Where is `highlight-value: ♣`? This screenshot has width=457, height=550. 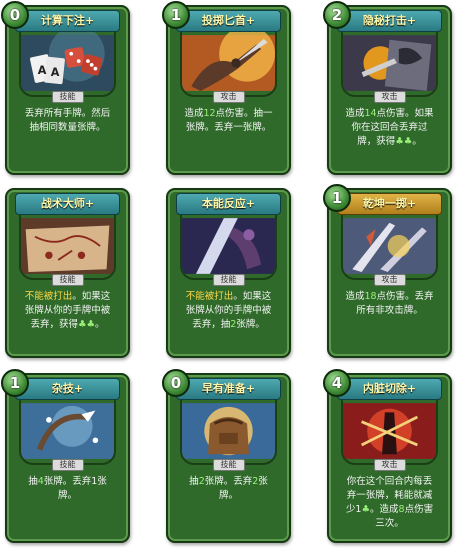
highlight-value: ♣ is located at coordinates (365, 509).